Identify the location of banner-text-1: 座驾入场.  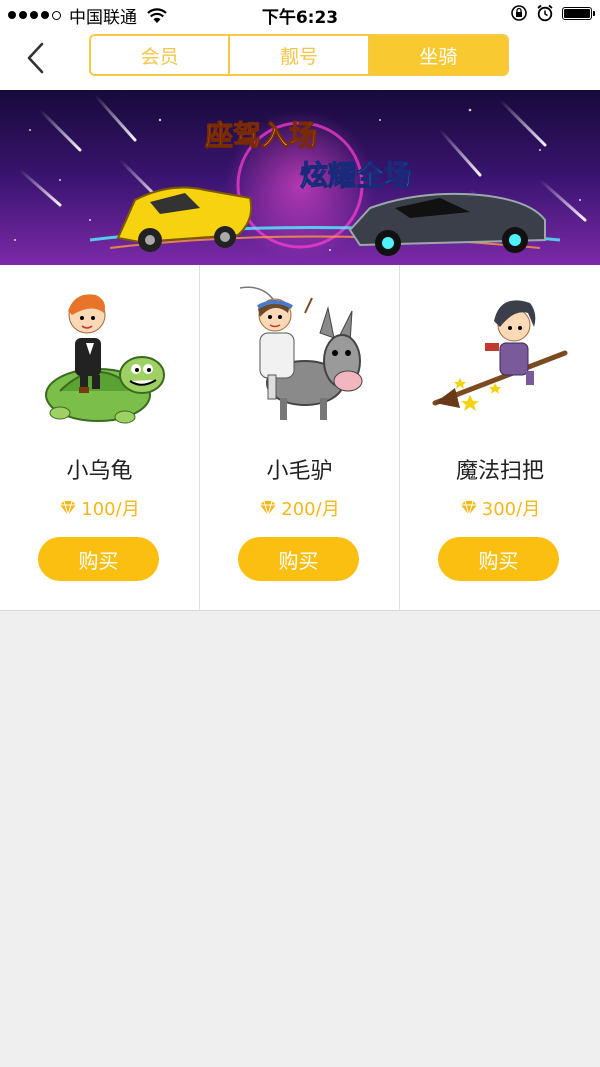
(261, 135).